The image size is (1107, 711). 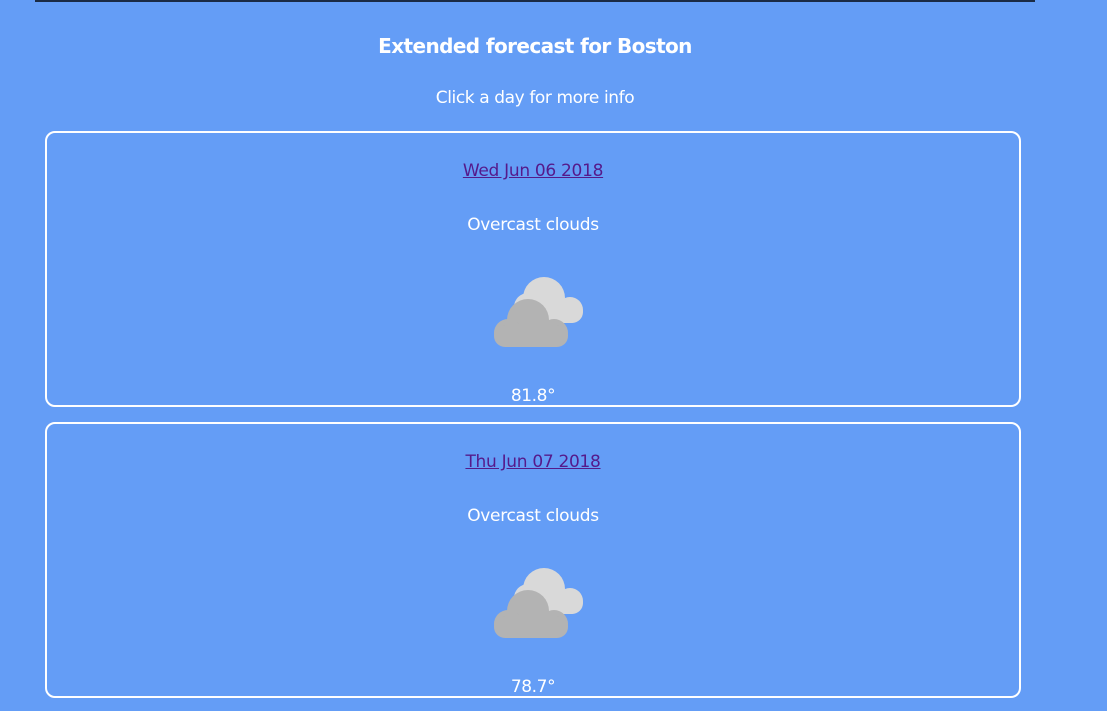 I want to click on day-temperature: 78.7°, so click(x=533, y=687).